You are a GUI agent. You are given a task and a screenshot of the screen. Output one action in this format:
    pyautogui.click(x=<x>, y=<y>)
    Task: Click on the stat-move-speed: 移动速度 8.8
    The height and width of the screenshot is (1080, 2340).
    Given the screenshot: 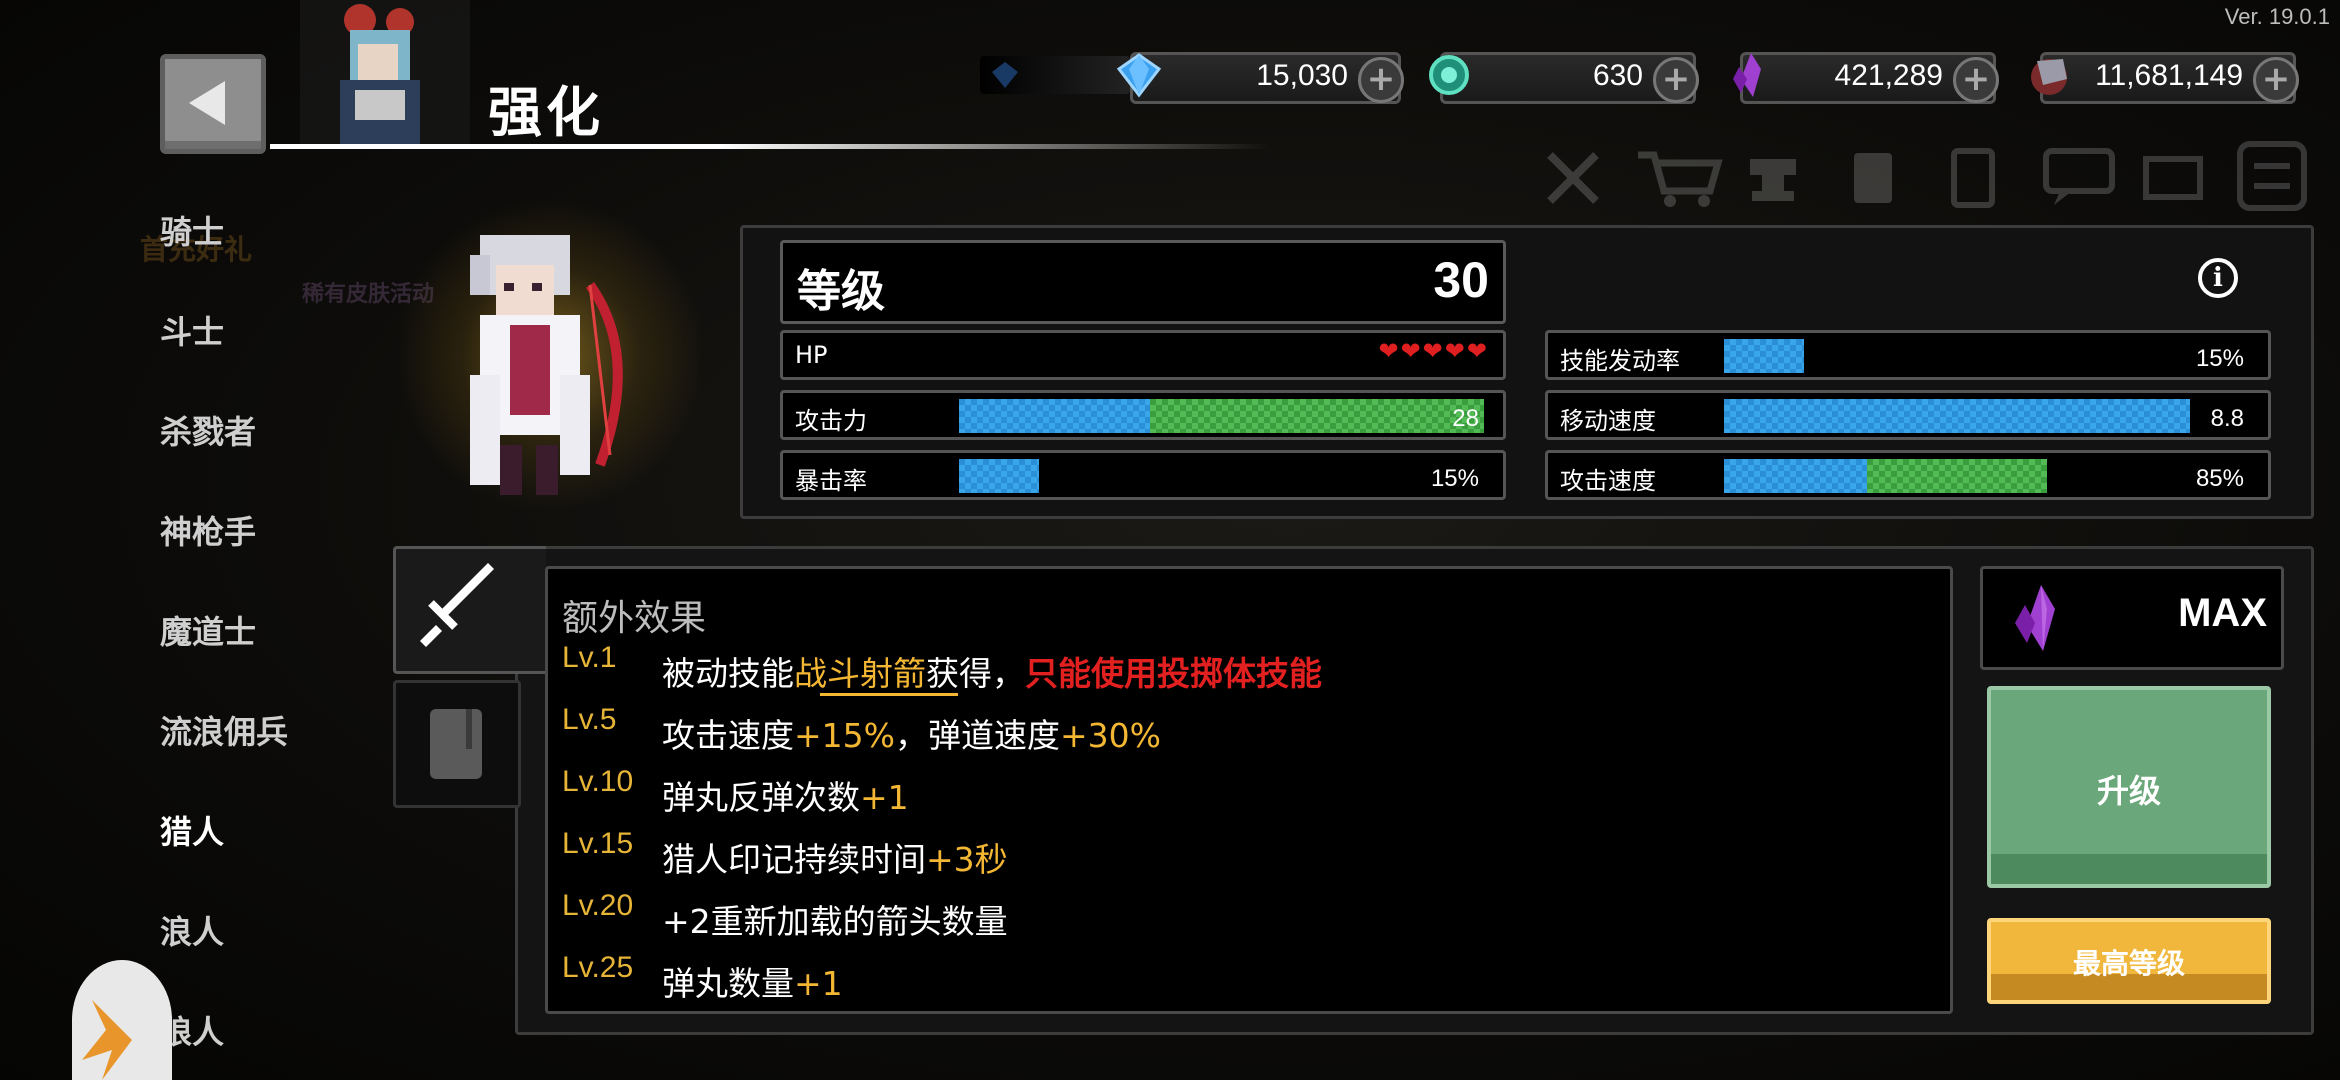 What is the action you would take?
    pyautogui.click(x=1908, y=415)
    